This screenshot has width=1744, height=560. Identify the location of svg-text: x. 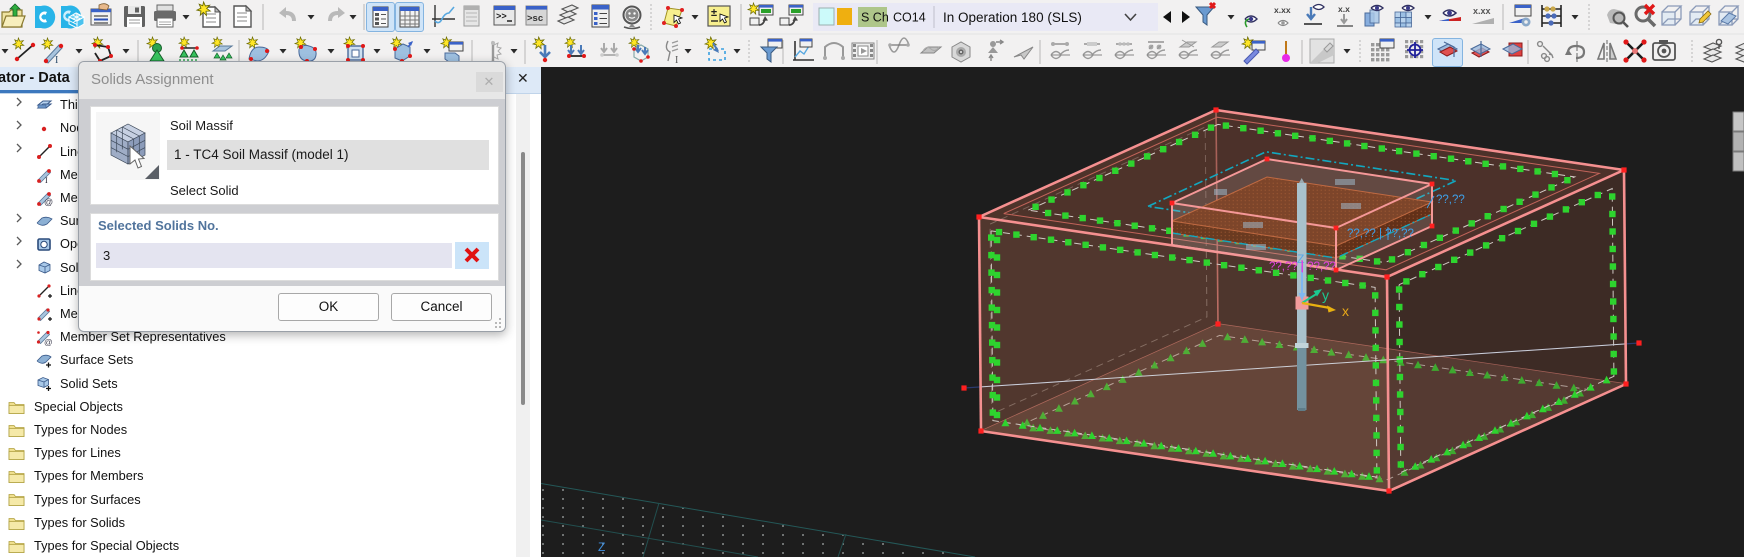
(1345, 311).